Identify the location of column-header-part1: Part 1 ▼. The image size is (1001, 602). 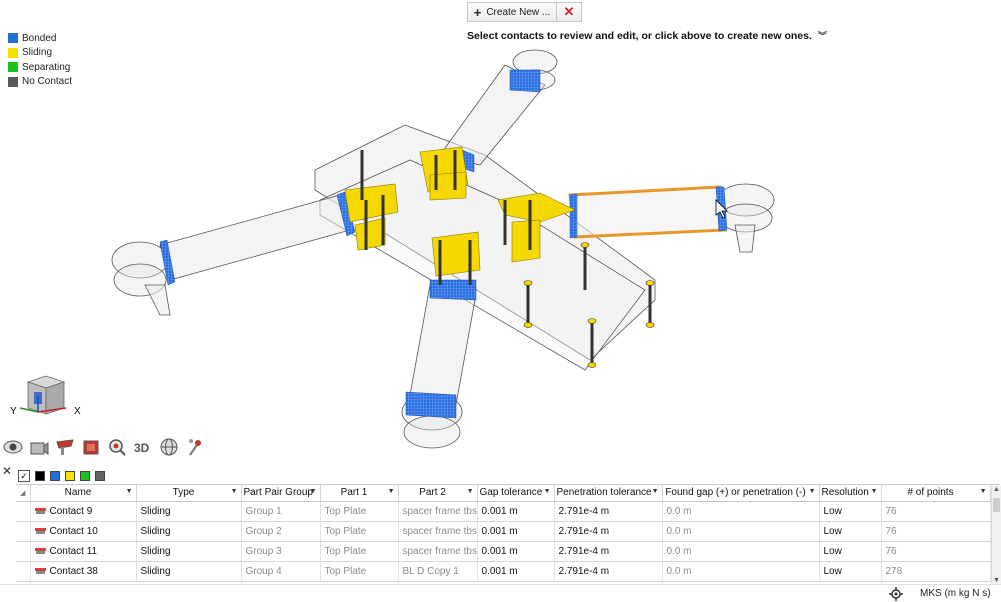
(359, 493).